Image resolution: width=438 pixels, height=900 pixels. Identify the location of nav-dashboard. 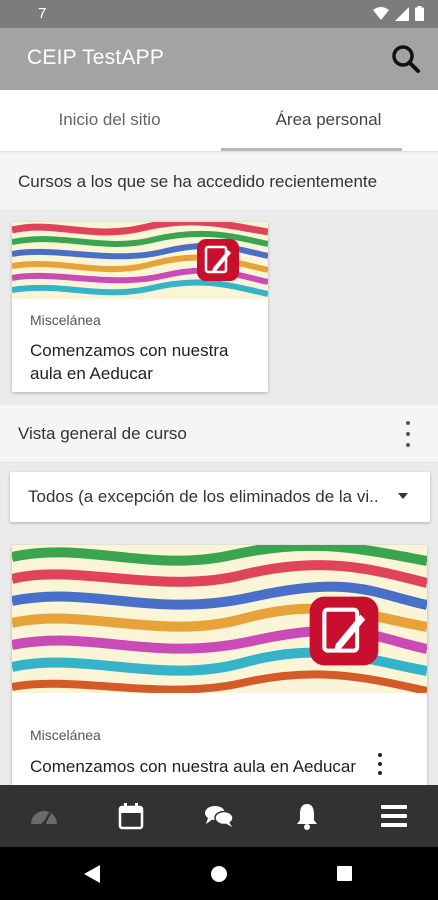
(44, 816).